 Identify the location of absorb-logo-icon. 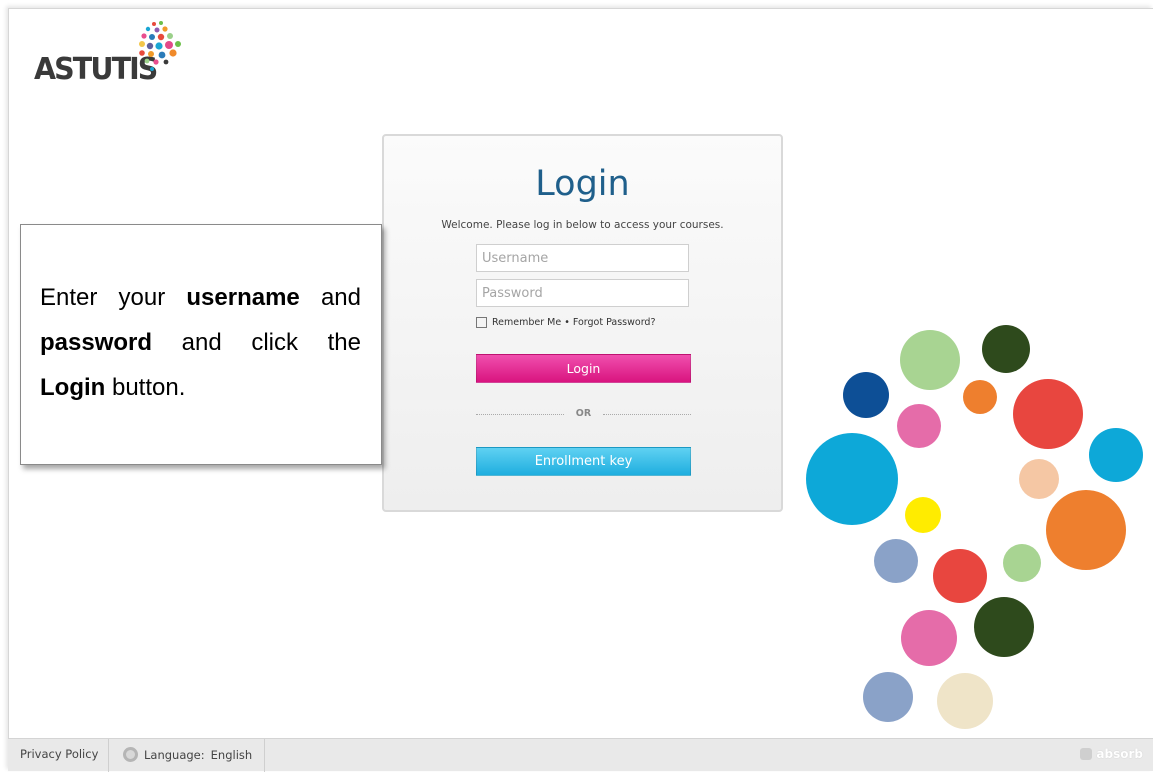
(1086, 754).